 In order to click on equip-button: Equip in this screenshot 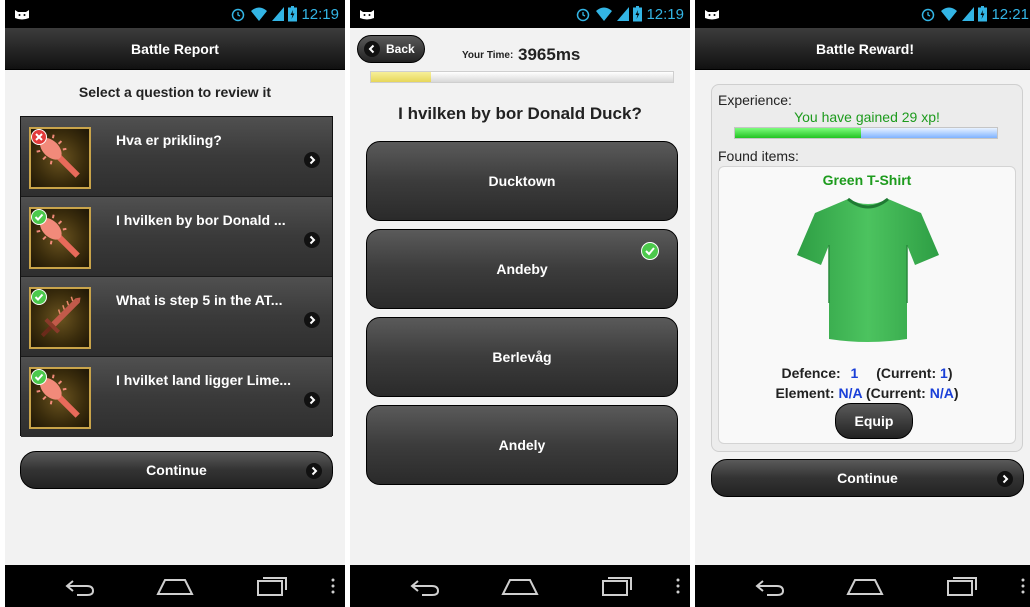, I will do `click(874, 421)`.